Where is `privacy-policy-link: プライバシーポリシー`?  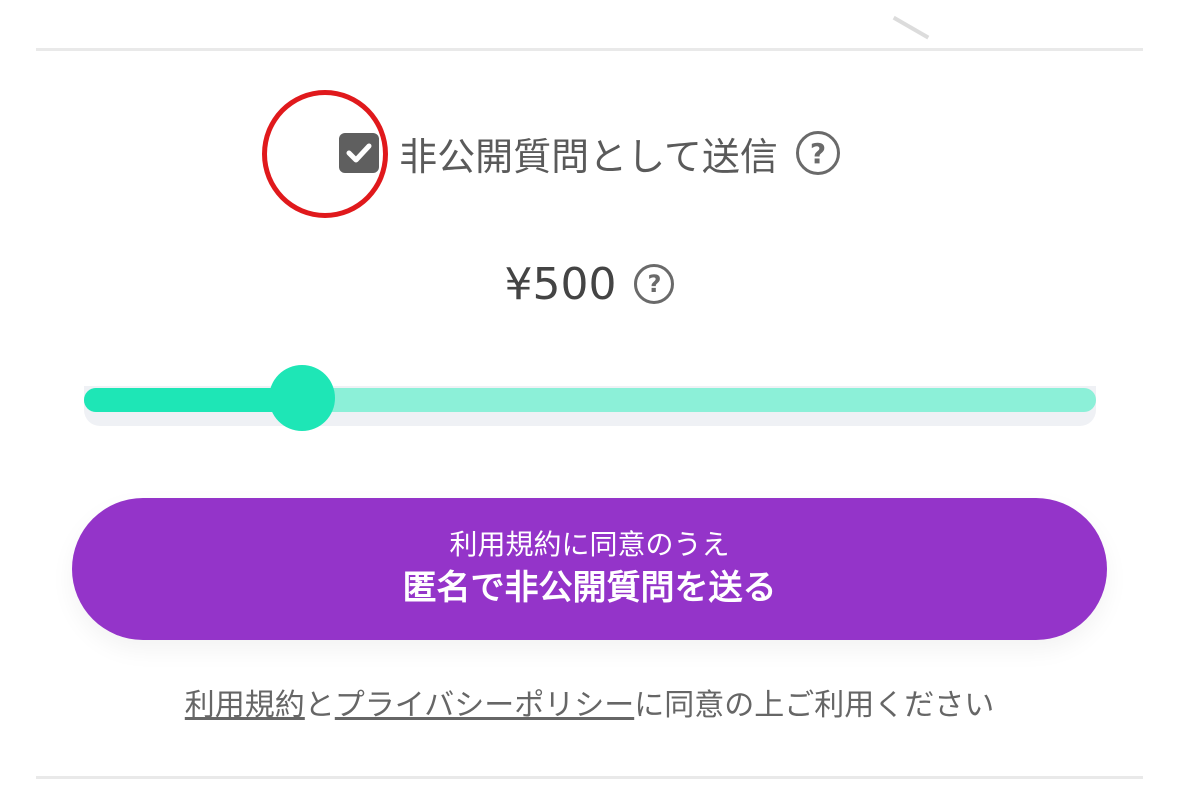
privacy-policy-link: プライバシーポリシー is located at coordinates (484, 705).